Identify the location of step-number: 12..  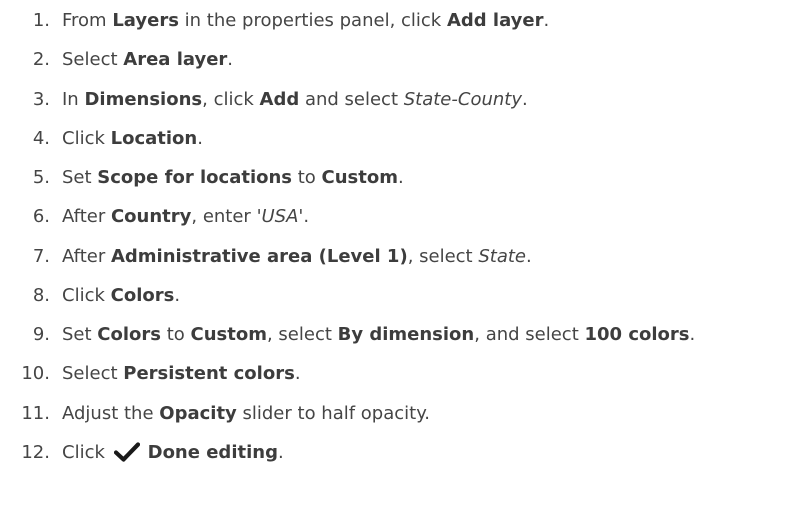
(35, 452).